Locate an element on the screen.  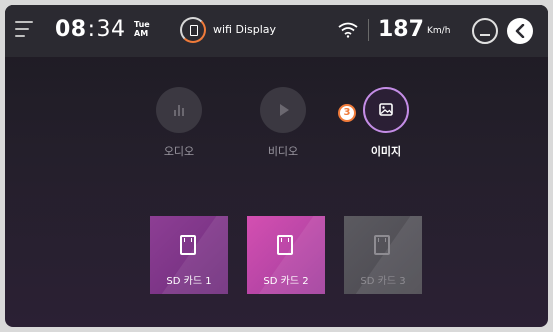
clock-hour: 08 is located at coordinates (71, 29).